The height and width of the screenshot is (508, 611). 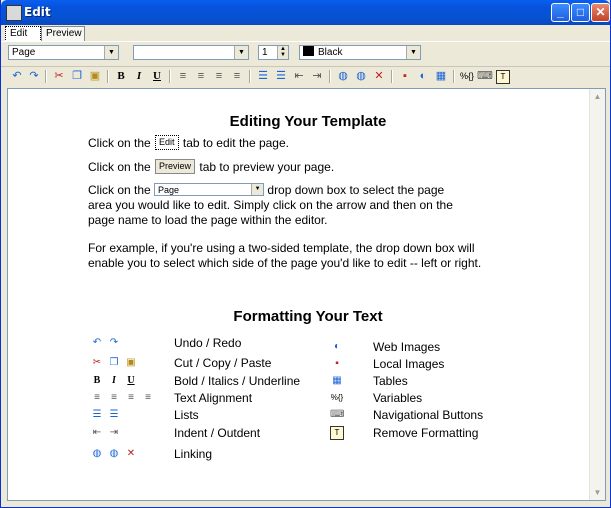 I want to click on font-size-value: 1, so click(x=265, y=52).